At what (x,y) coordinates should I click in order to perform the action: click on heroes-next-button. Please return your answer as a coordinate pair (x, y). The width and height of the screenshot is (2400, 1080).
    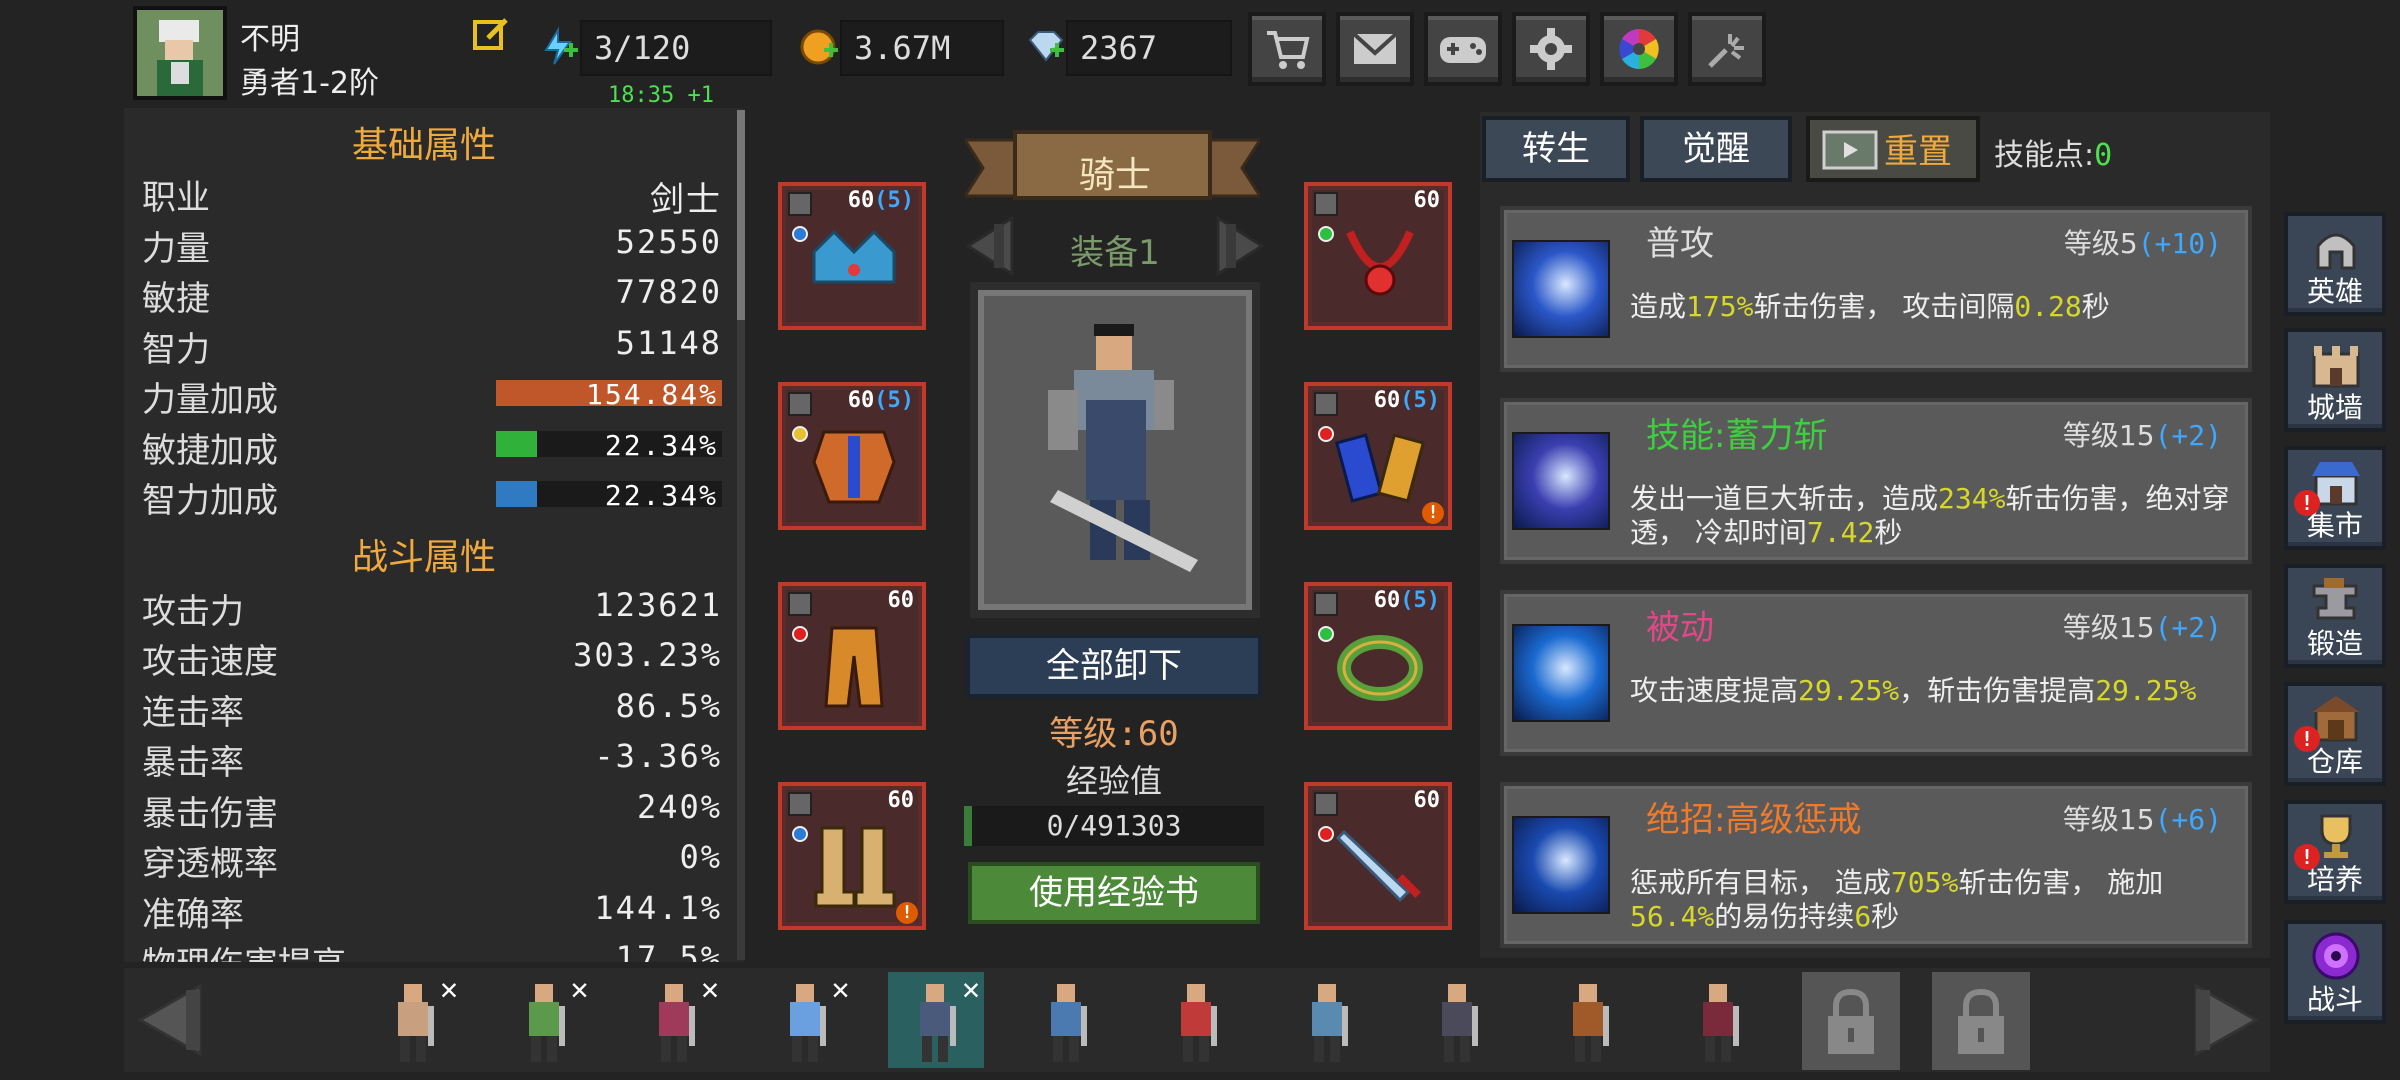
    Looking at the image, I should click on (2223, 1020).